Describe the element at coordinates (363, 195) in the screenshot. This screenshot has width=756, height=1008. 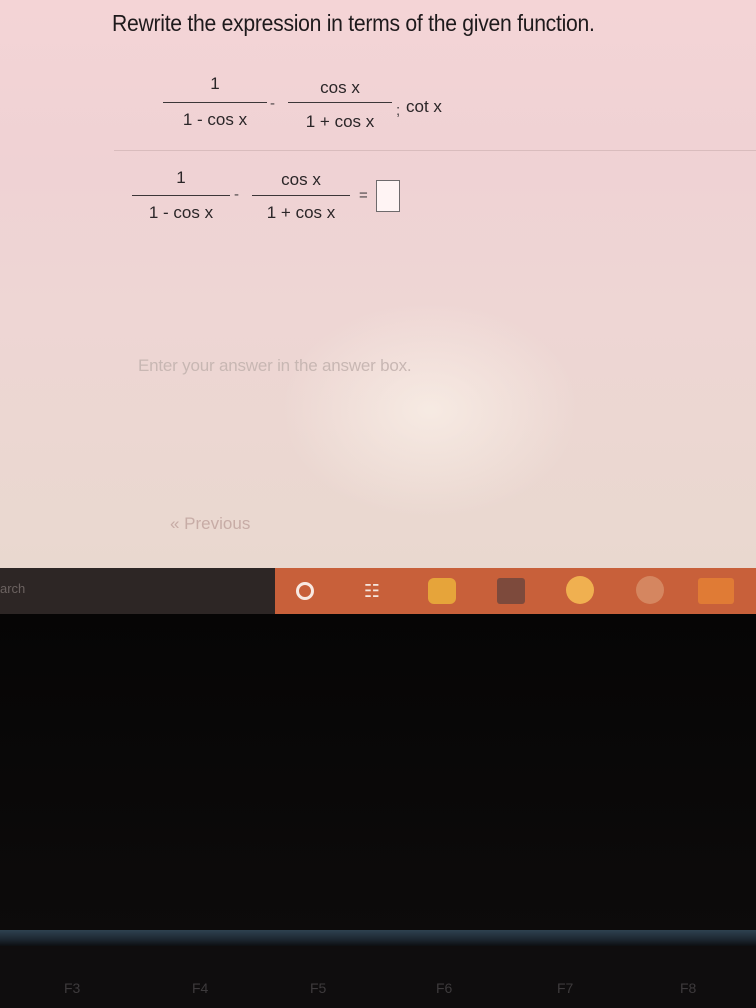
I see `equals-sign: =` at that location.